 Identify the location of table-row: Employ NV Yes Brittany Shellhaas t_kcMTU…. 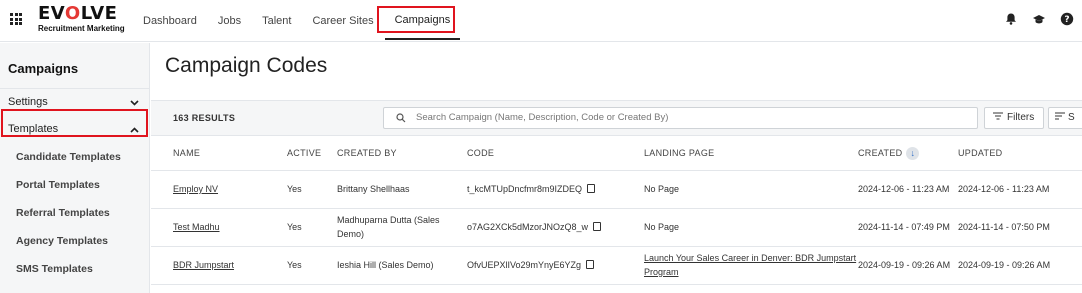
(616, 189).